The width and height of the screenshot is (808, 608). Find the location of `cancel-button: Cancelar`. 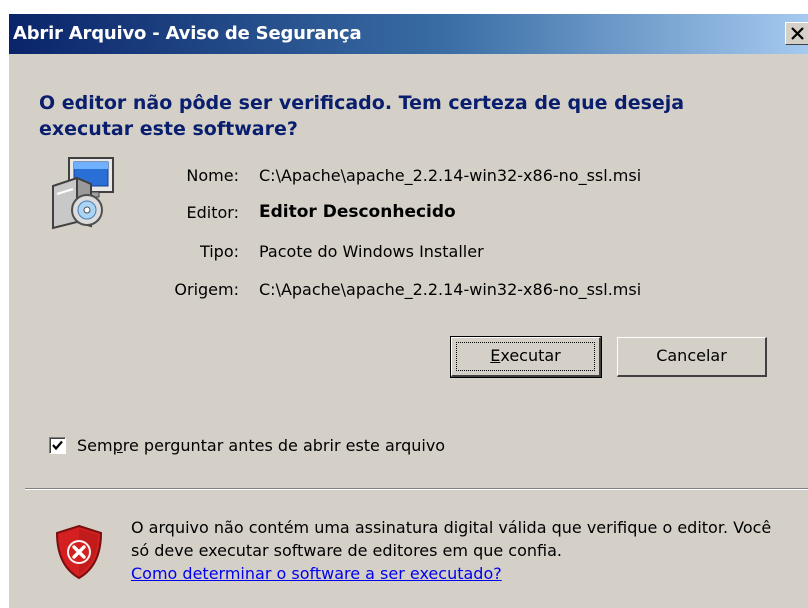

cancel-button: Cancelar is located at coordinates (692, 357).